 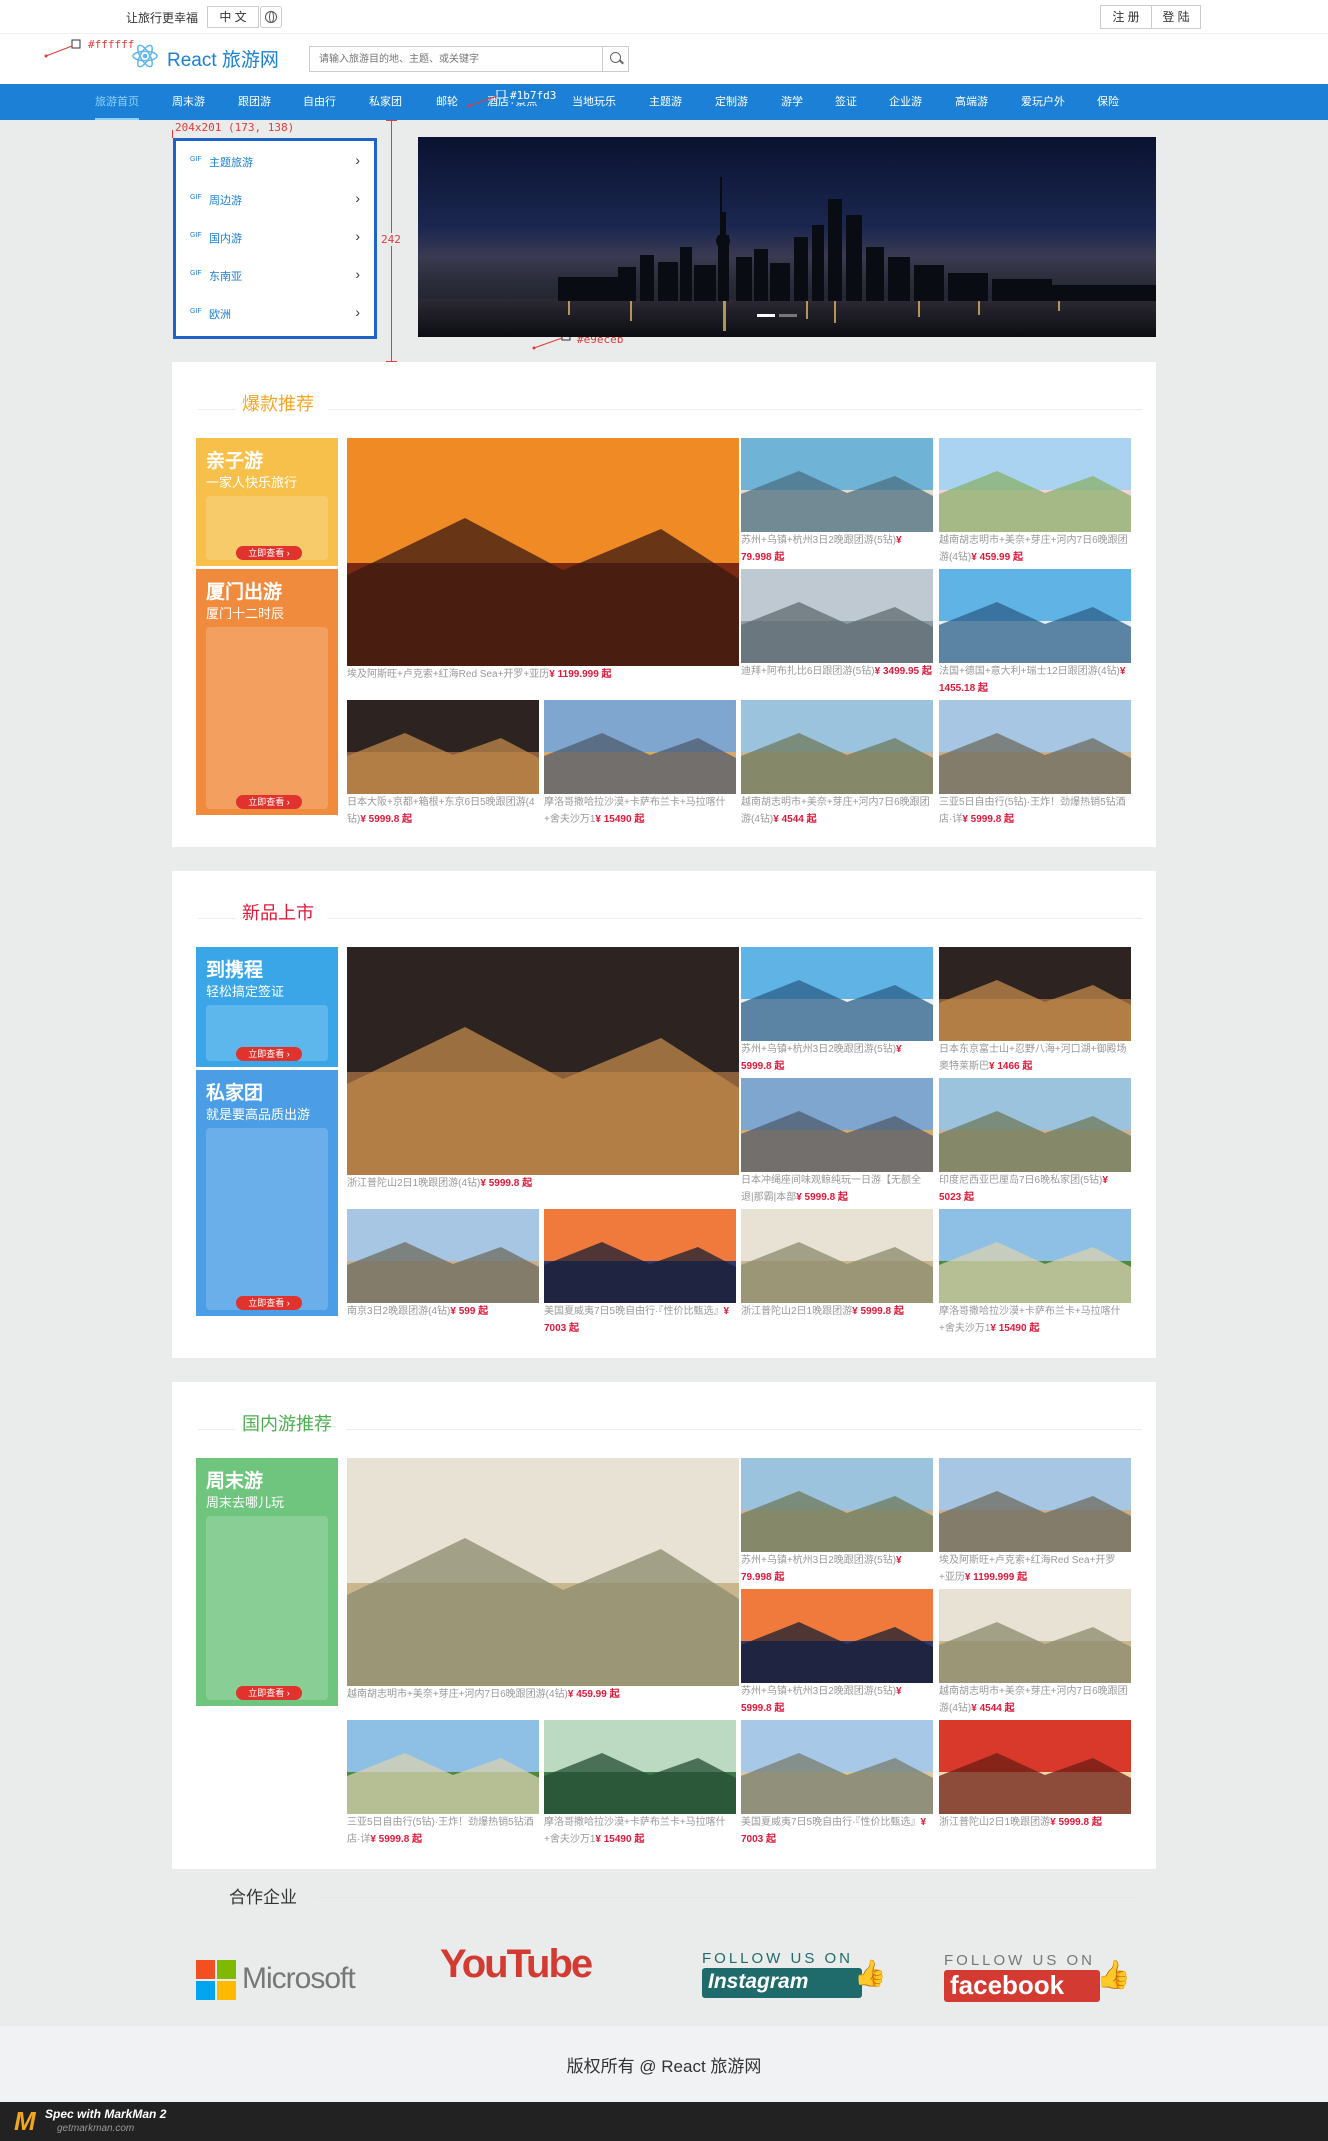 I want to click on promo-banner: 厦门出游 厦门十二时辰 立即查看 ›, so click(x=267, y=692).